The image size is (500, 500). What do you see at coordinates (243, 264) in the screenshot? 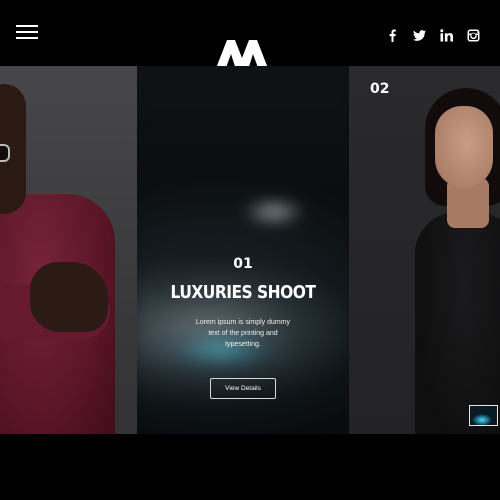
I see `slide-number: 01` at bounding box center [243, 264].